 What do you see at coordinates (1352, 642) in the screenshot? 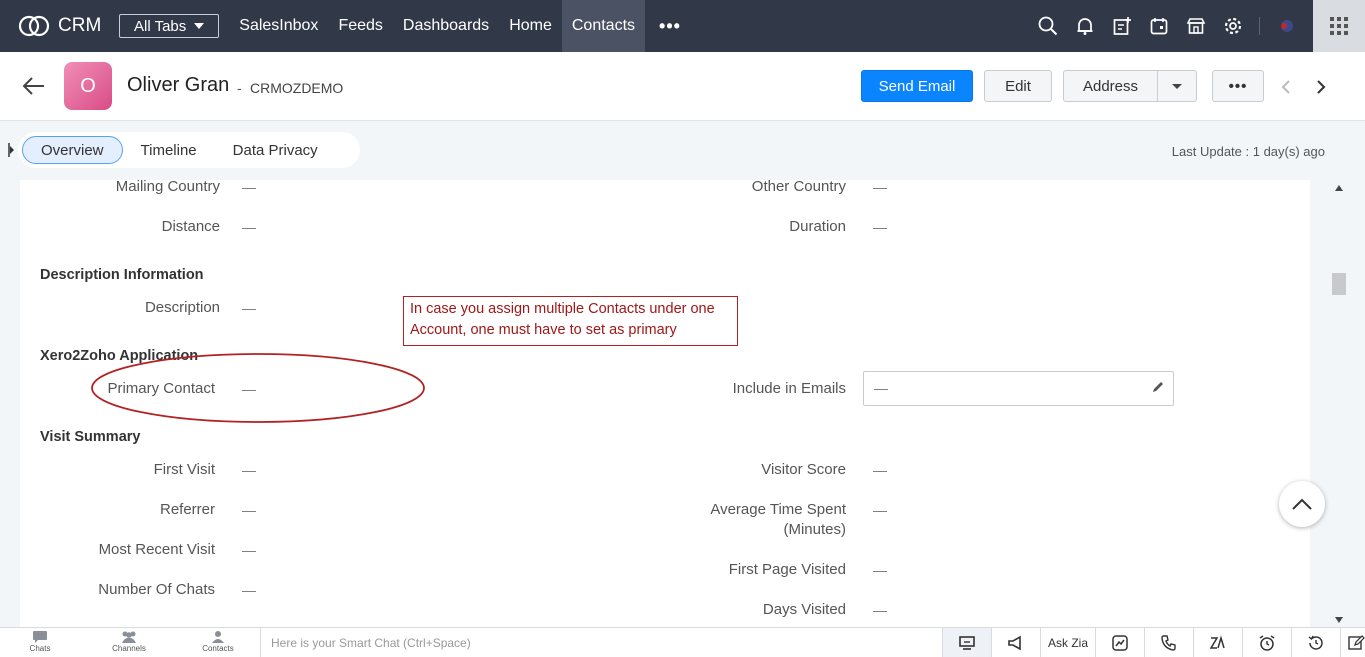
I see `edit-layout-button` at bounding box center [1352, 642].